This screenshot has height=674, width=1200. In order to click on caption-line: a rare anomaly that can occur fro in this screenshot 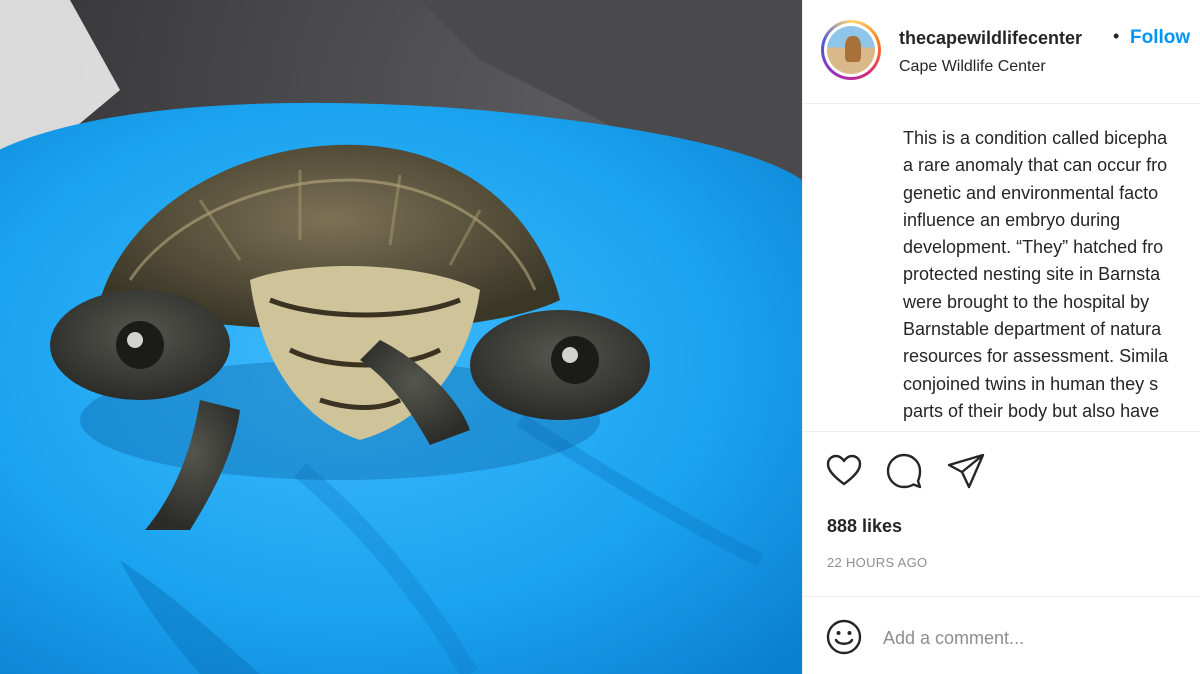, I will do `click(1035, 165)`.